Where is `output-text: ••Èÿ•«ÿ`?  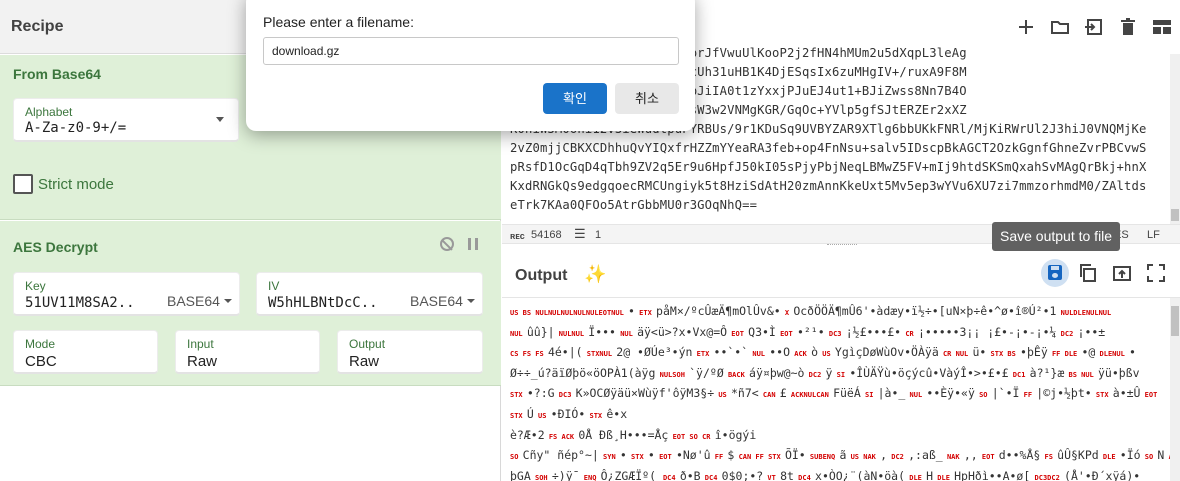
output-text: ••Èÿ•«ÿ is located at coordinates (950, 393).